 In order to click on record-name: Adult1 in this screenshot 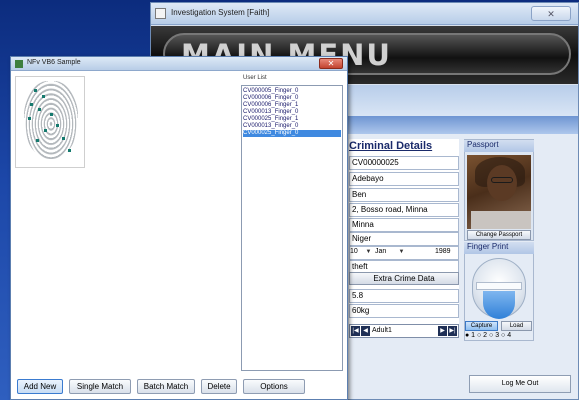, I will do `click(382, 330)`.